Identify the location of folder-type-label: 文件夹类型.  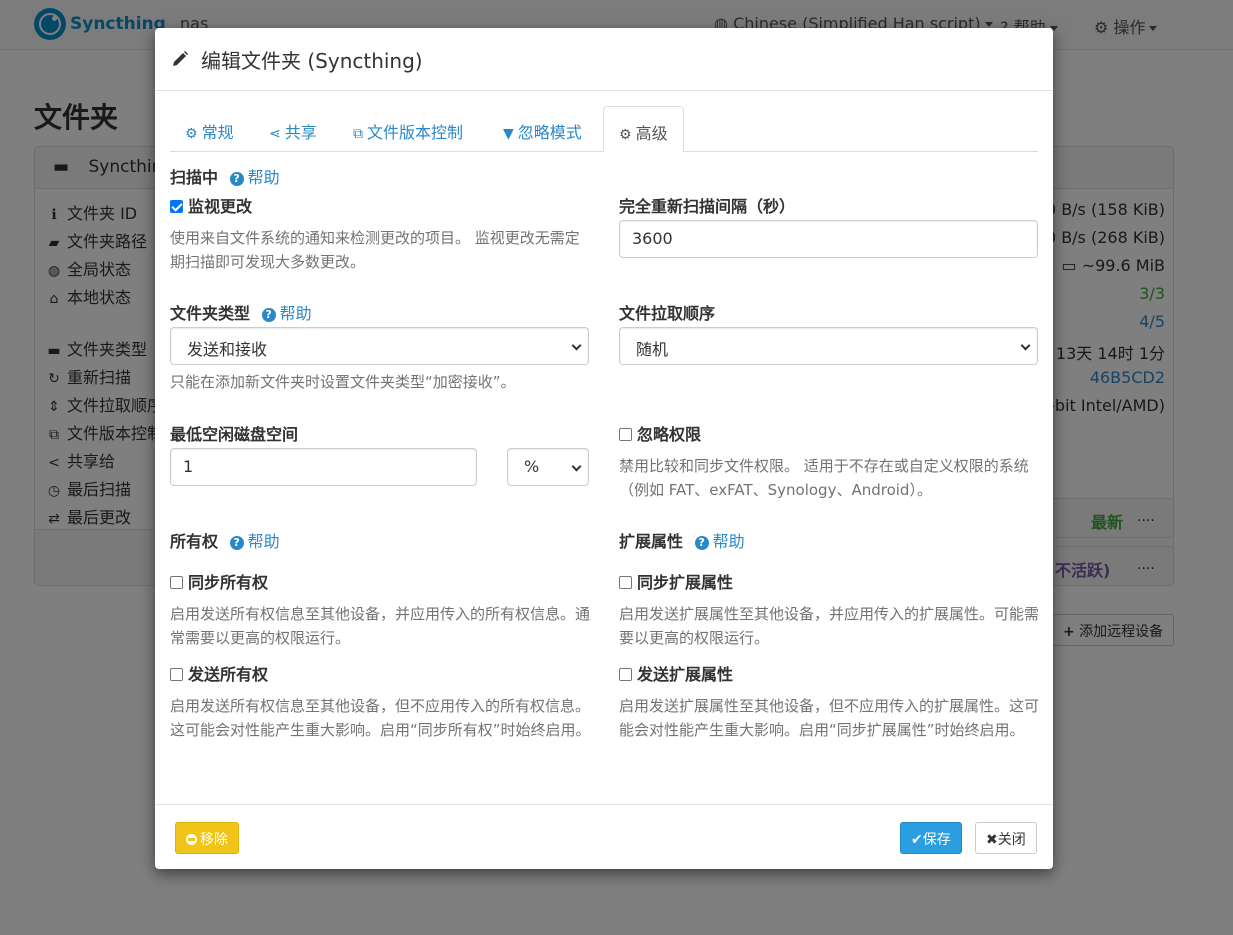
(210, 313).